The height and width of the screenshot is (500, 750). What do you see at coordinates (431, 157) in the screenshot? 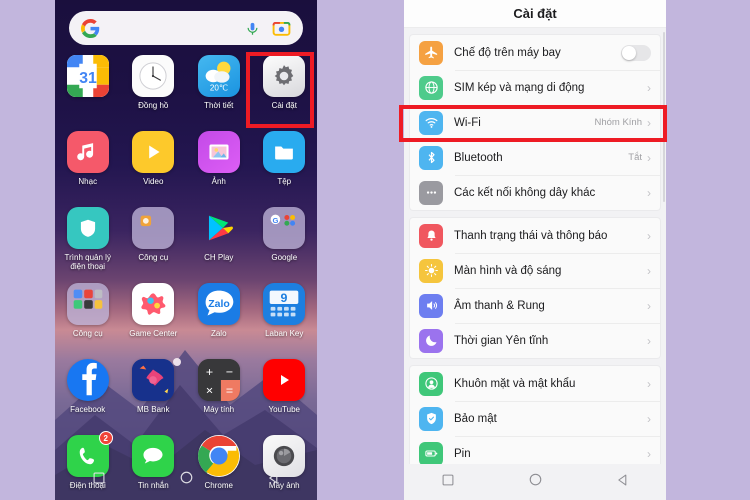
I see `bluetooth-icon` at bounding box center [431, 157].